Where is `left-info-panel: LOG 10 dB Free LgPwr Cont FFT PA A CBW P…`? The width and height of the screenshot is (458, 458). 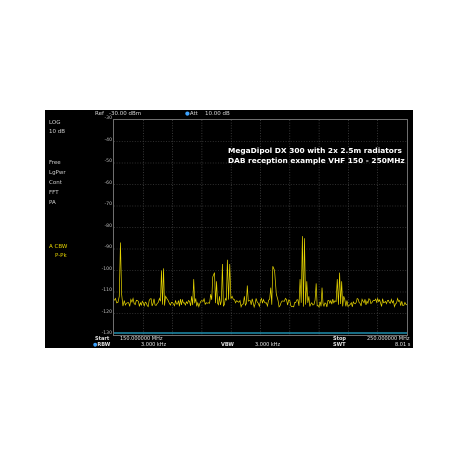
left-info-panel: LOG 10 dB Free LgPwr Cont FFT PA A CBW P… is located at coordinates (65, 227).